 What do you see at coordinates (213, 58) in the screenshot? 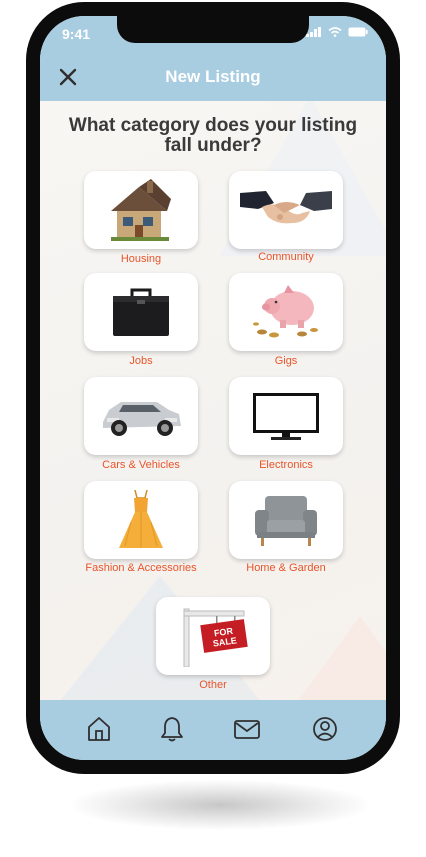
I see `header-bar: 9:41 New Listing` at bounding box center [213, 58].